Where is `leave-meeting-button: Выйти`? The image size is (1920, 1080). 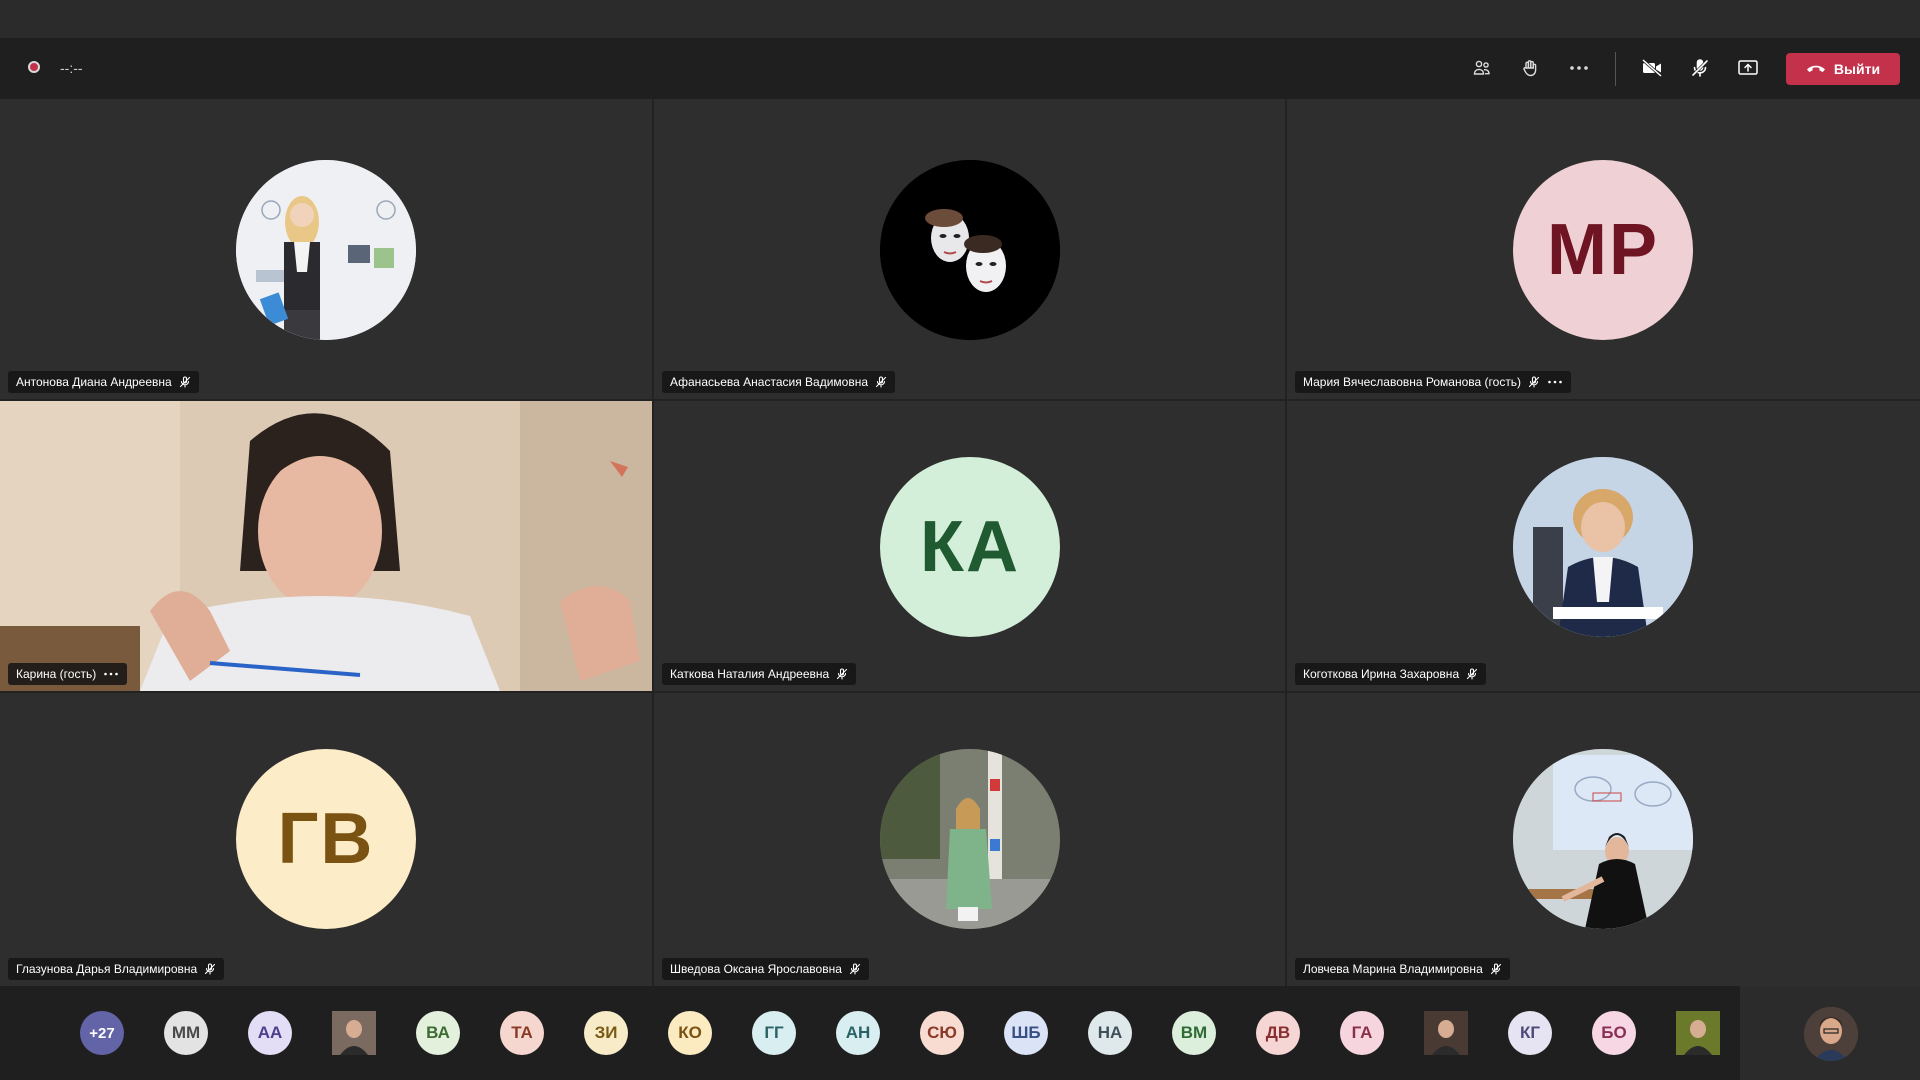 leave-meeting-button: Выйти is located at coordinates (1843, 69).